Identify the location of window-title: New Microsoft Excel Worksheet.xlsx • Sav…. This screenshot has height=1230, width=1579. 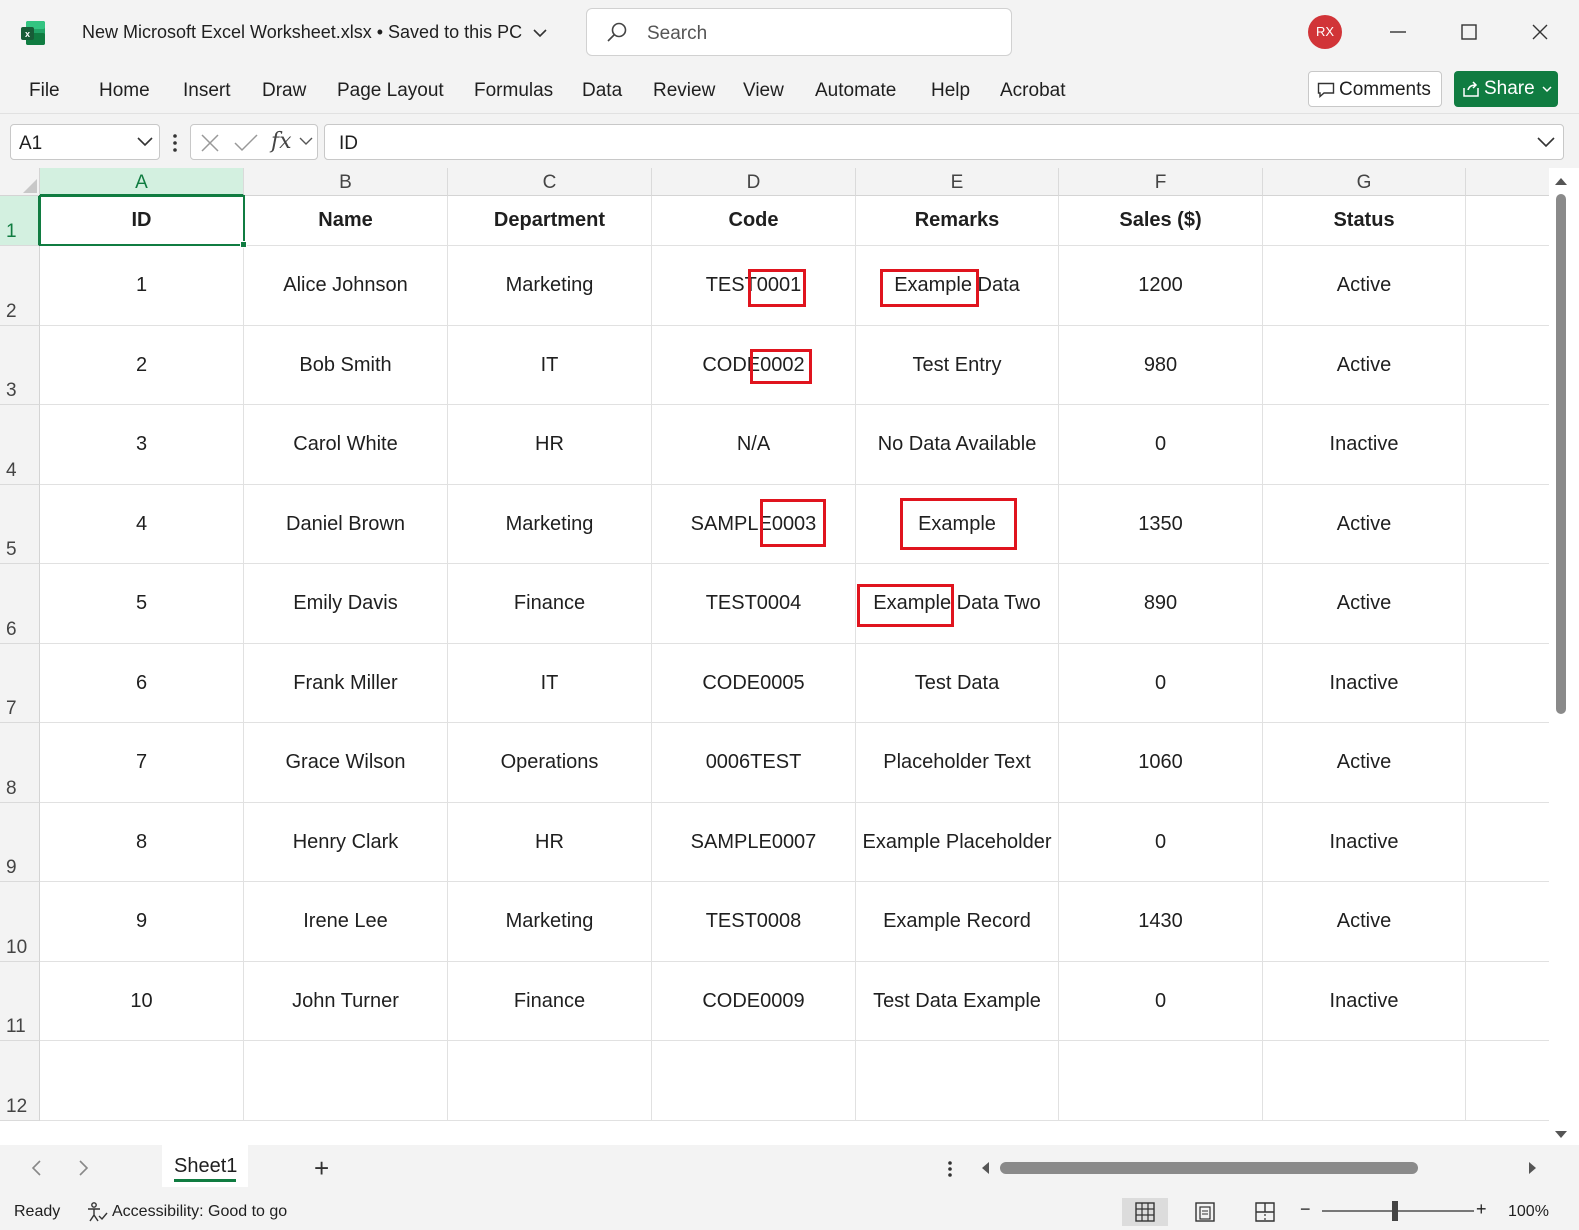
(314, 32).